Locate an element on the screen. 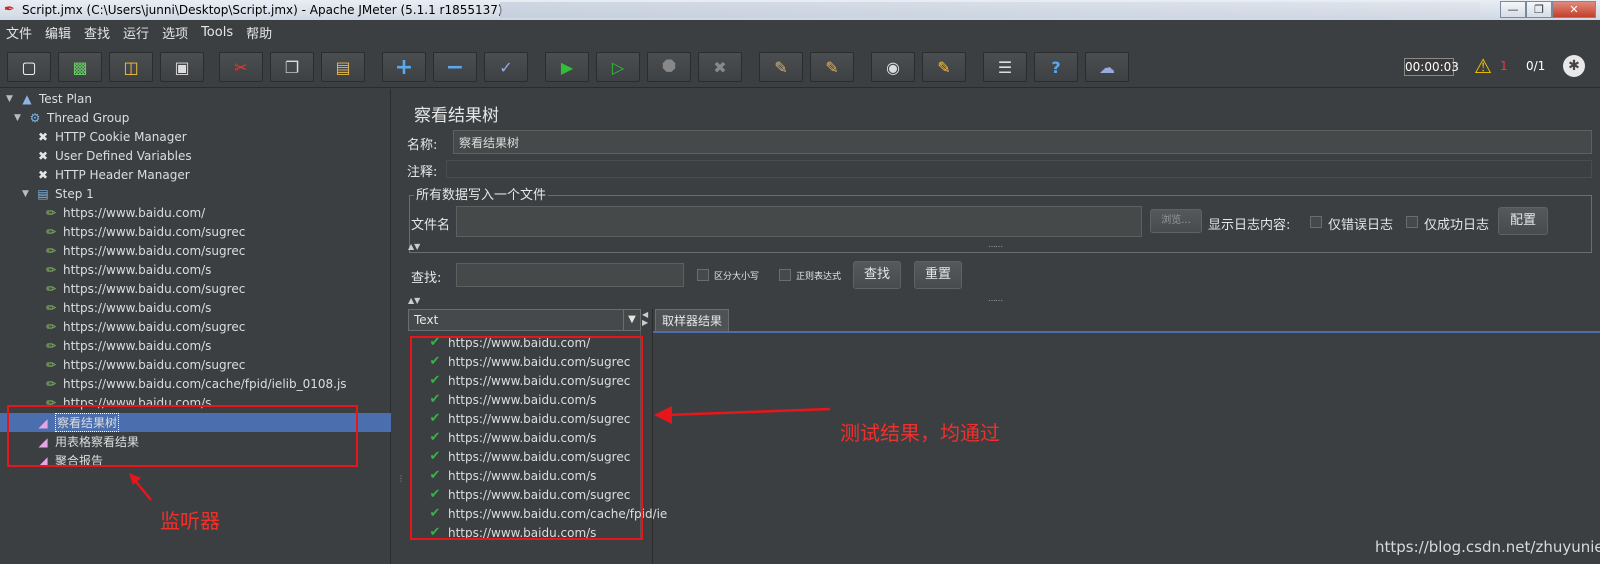  elapsed-timer: 00:00:03 is located at coordinates (1431, 67).